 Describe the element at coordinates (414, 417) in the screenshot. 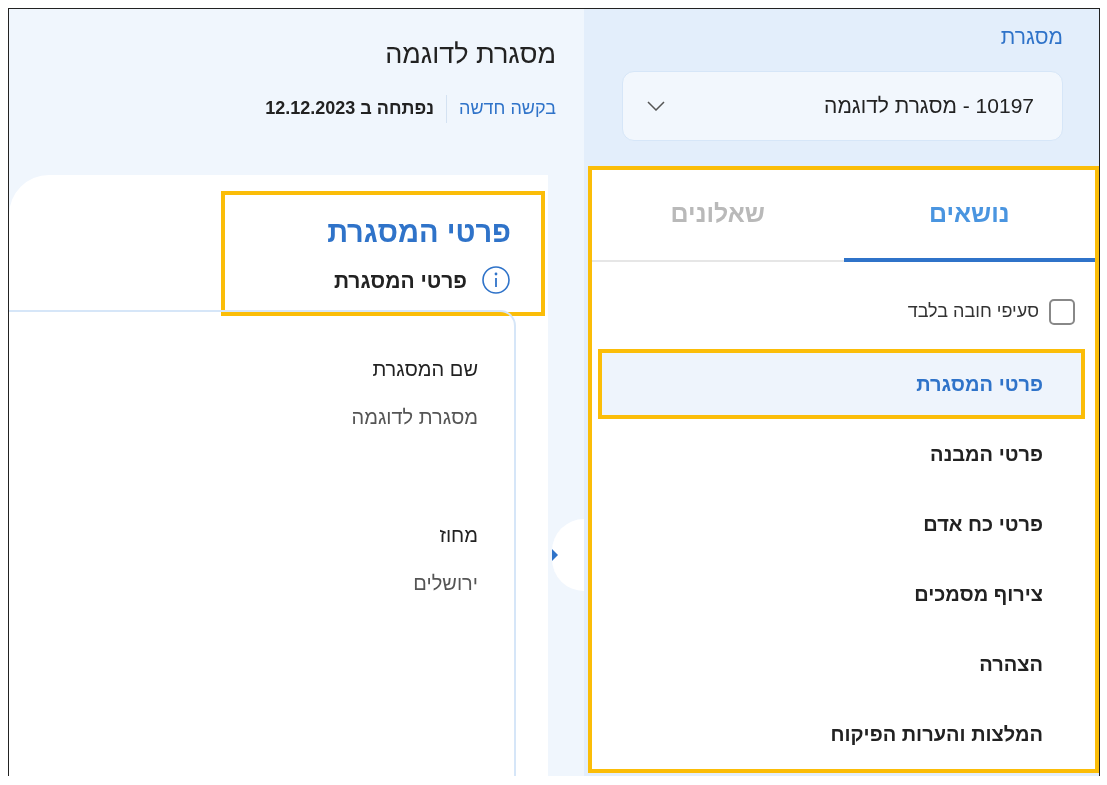

I see `field-value: מסגרת לדוגמה` at that location.